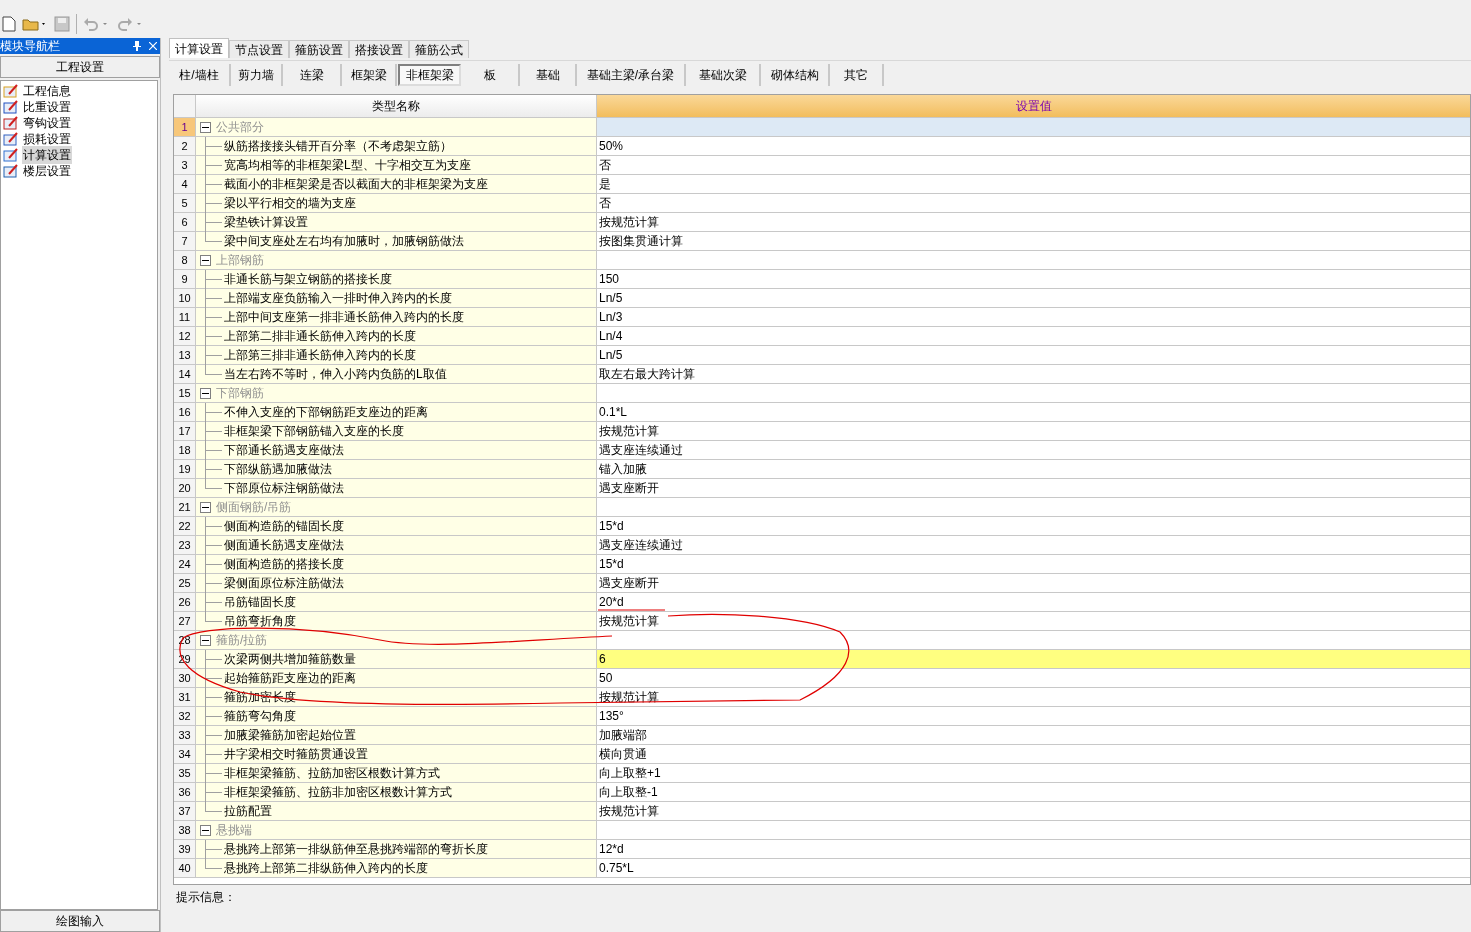  Describe the element at coordinates (260, 716) in the screenshot. I see `setting-name: 箍筋弯勾角度` at that location.